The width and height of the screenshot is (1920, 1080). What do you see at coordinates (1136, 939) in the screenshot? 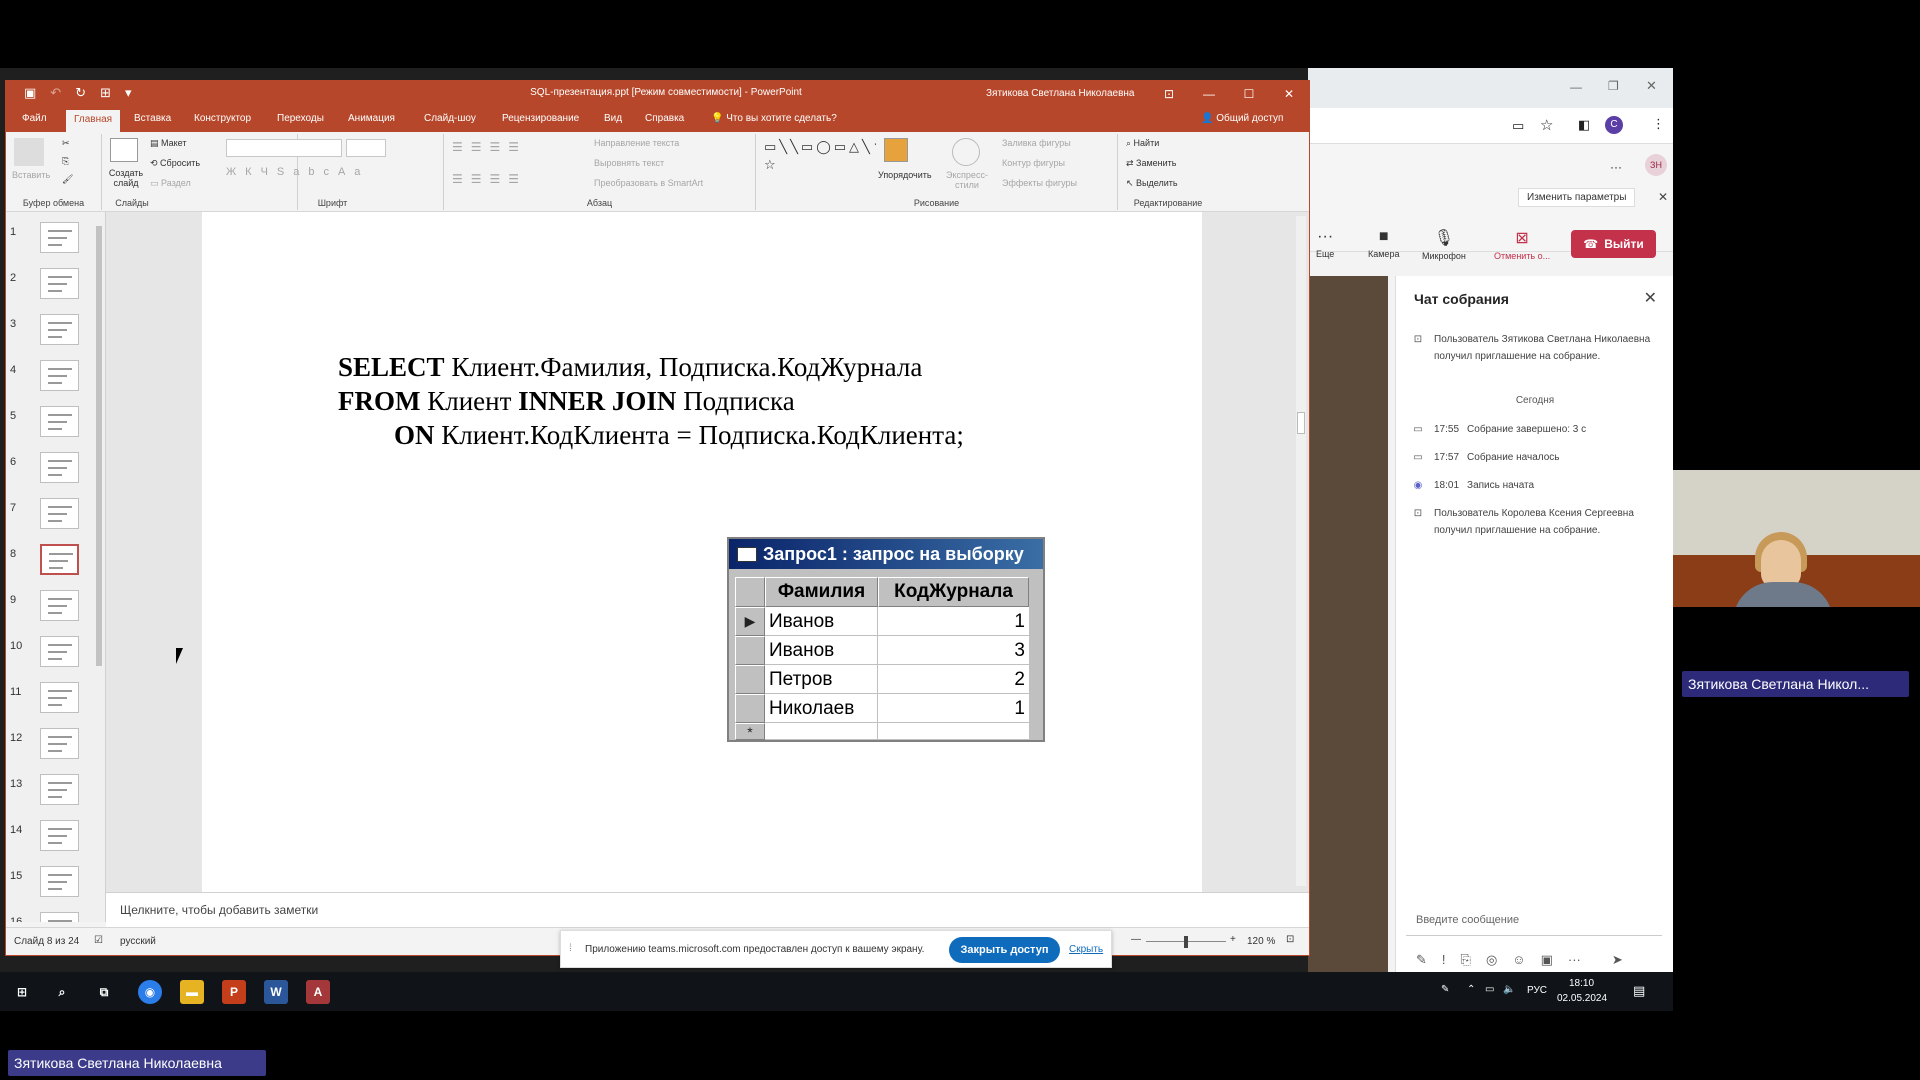
I see `zoom-out-icon: —` at bounding box center [1136, 939].